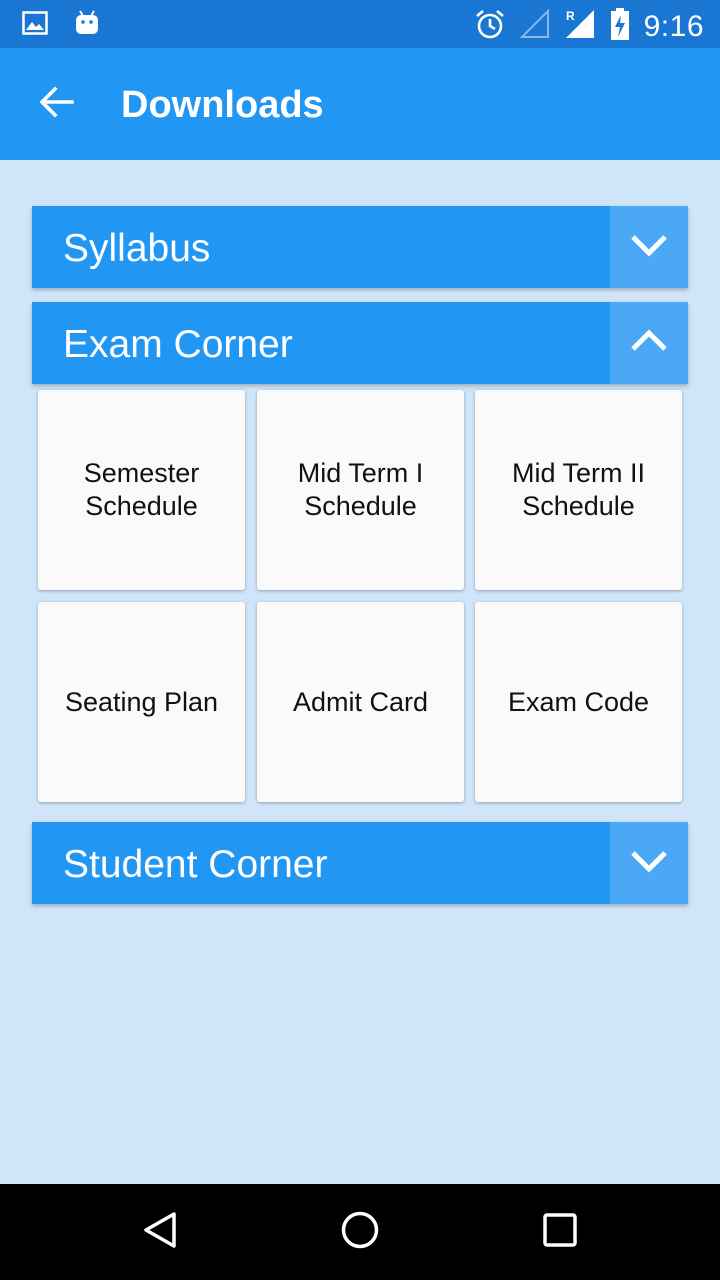 The width and height of the screenshot is (720, 1280). What do you see at coordinates (673, 26) in the screenshot?
I see `status-time: 9:16` at bounding box center [673, 26].